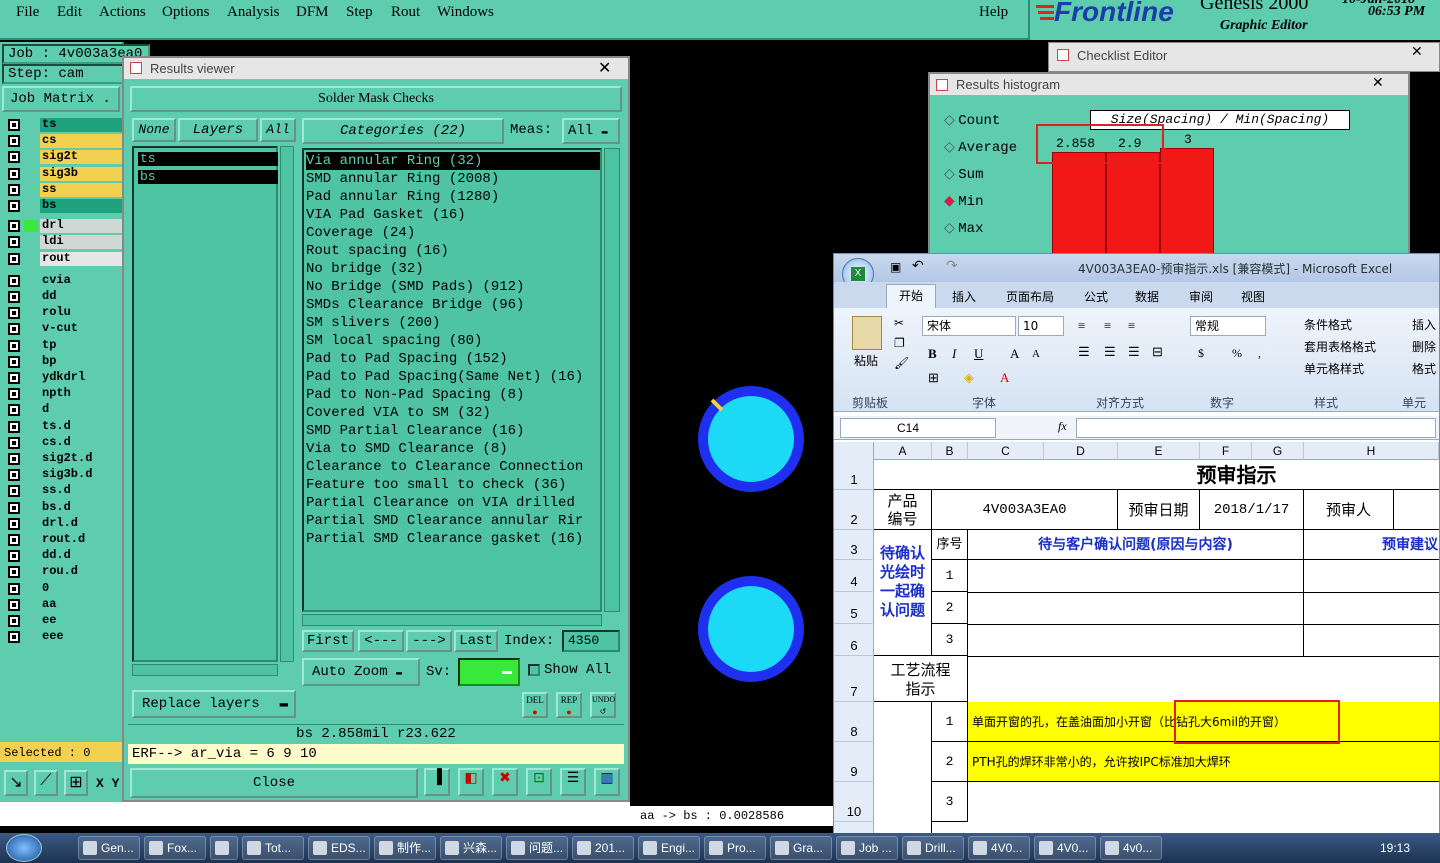  Describe the element at coordinates (453, 323) in the screenshot. I see `category-item: SM slivers (200)` at that location.